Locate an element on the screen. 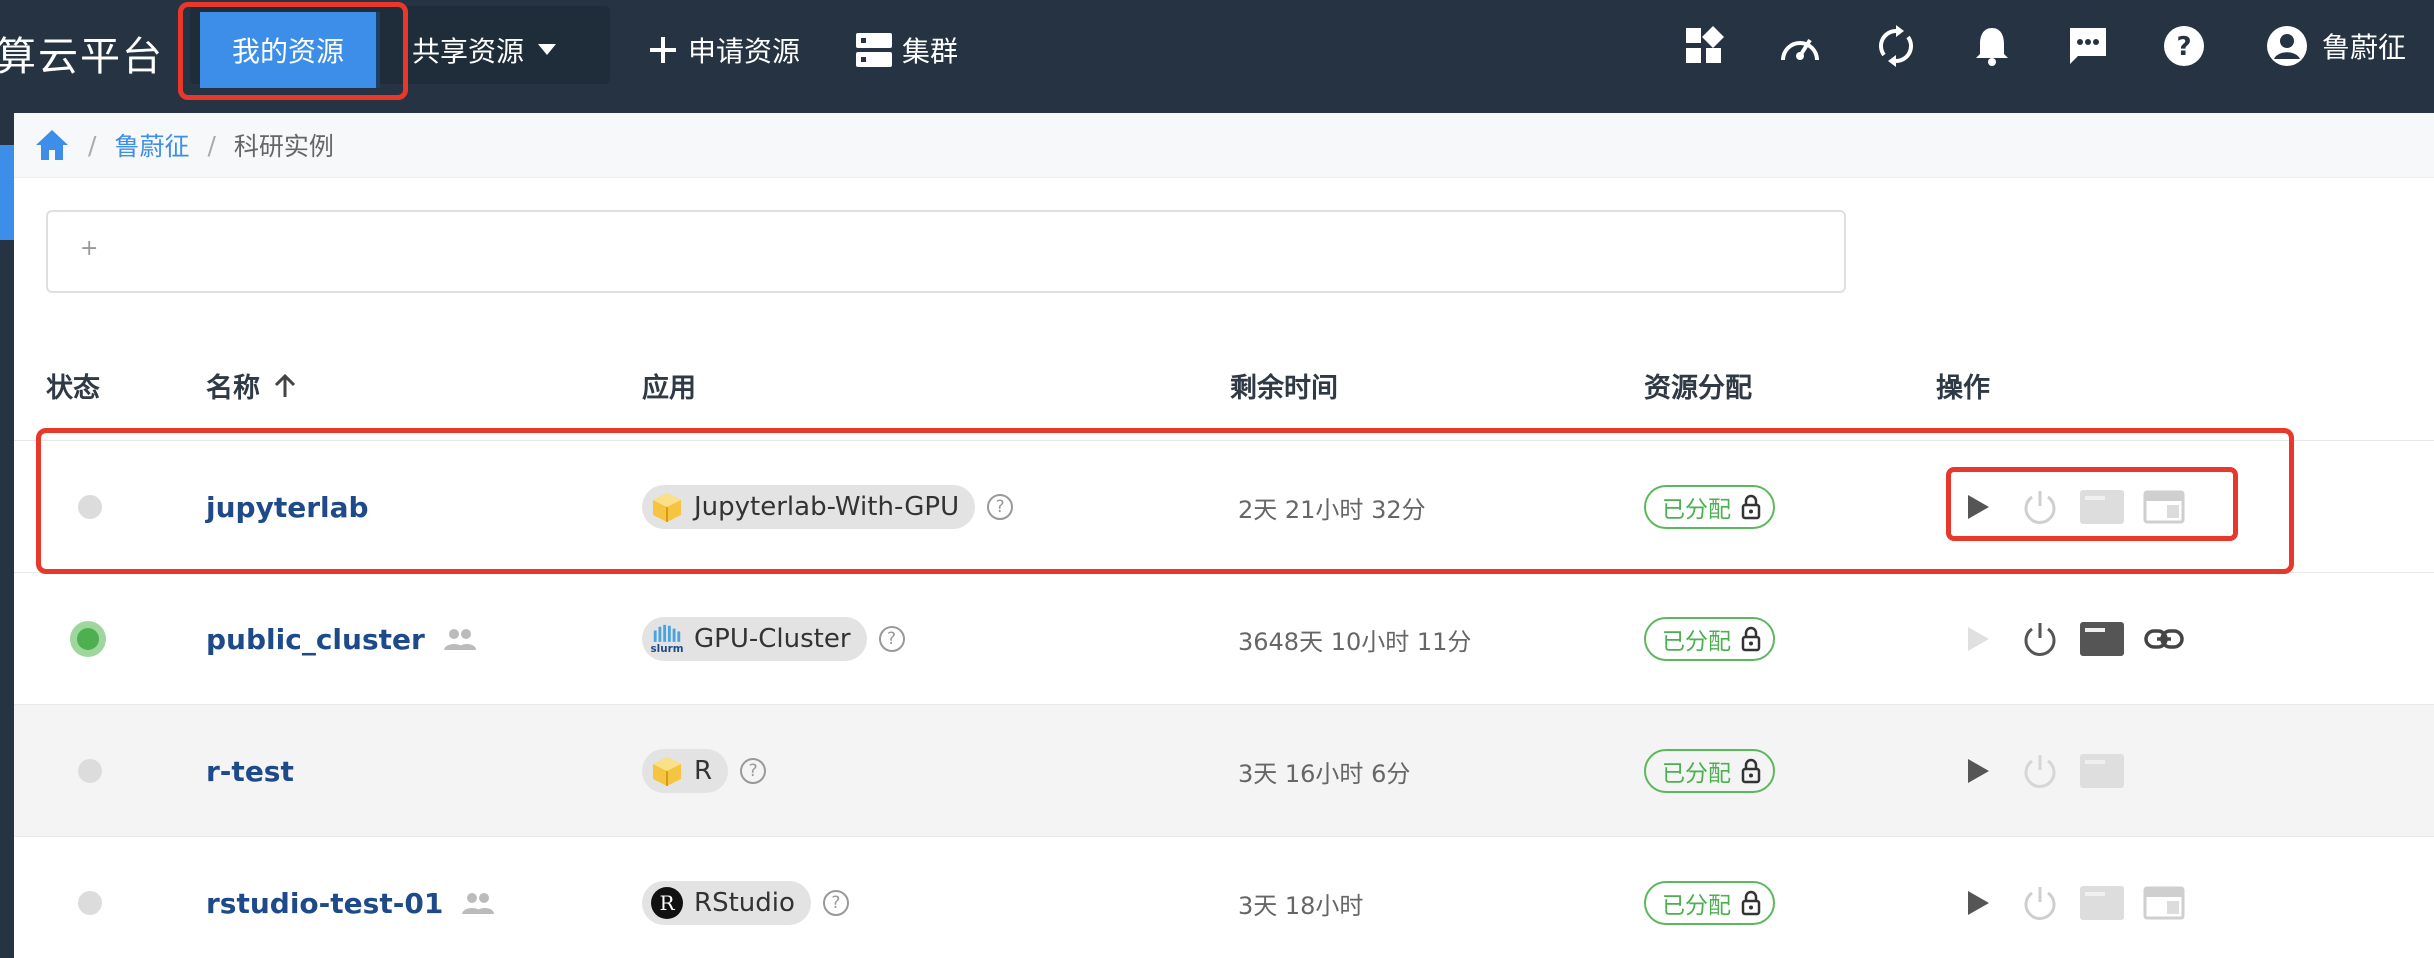 This screenshot has height=958, width=2434. table-row: r-test R ? 3天 16小时 6分 已分配 is located at coordinates (1224, 770).